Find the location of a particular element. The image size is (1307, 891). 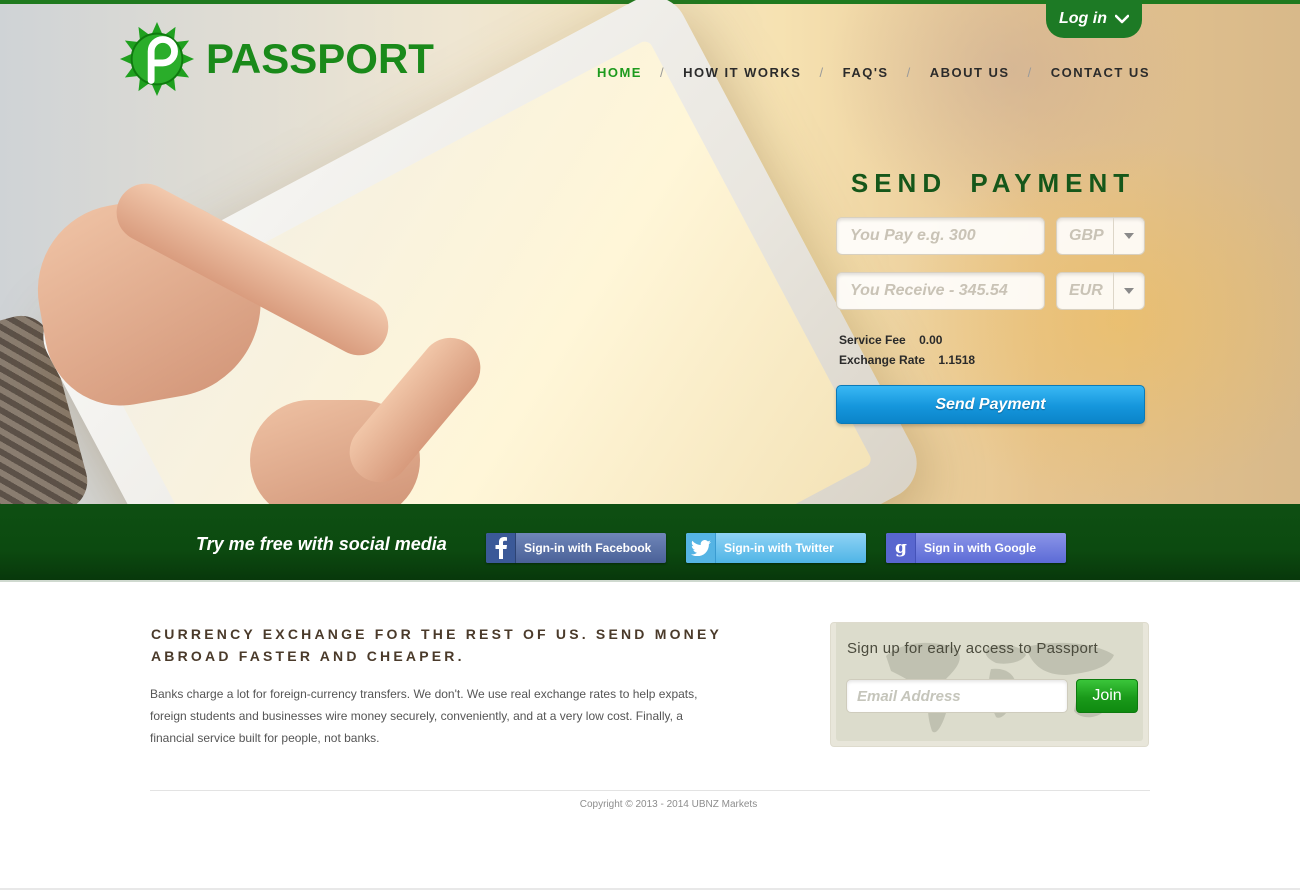

logo-text: PASSPORT is located at coordinates (320, 58).